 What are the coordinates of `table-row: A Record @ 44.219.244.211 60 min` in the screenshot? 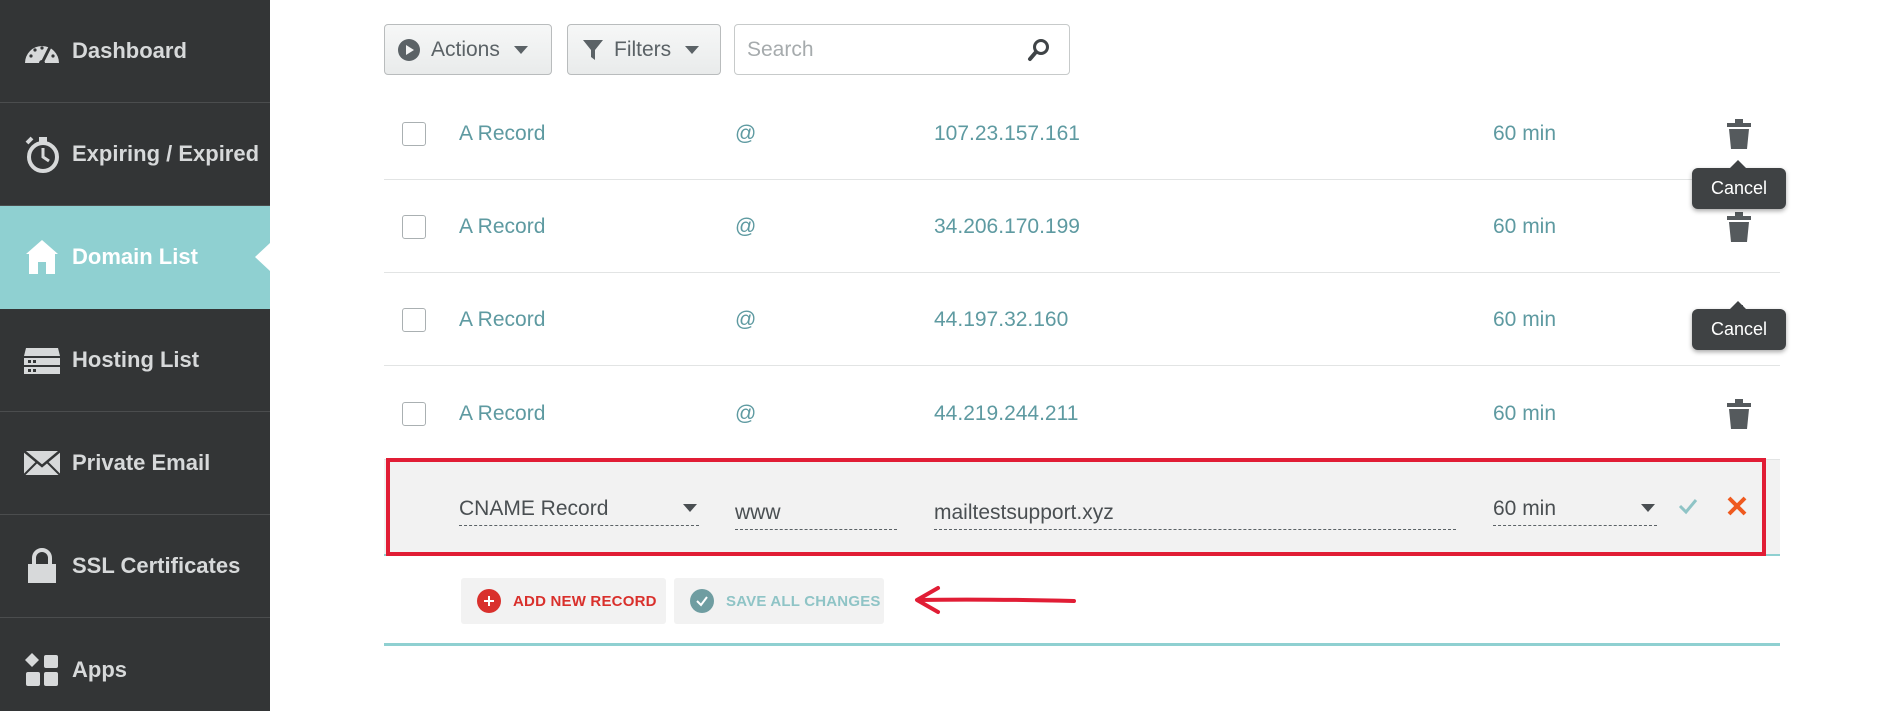 It's located at (1082, 413).